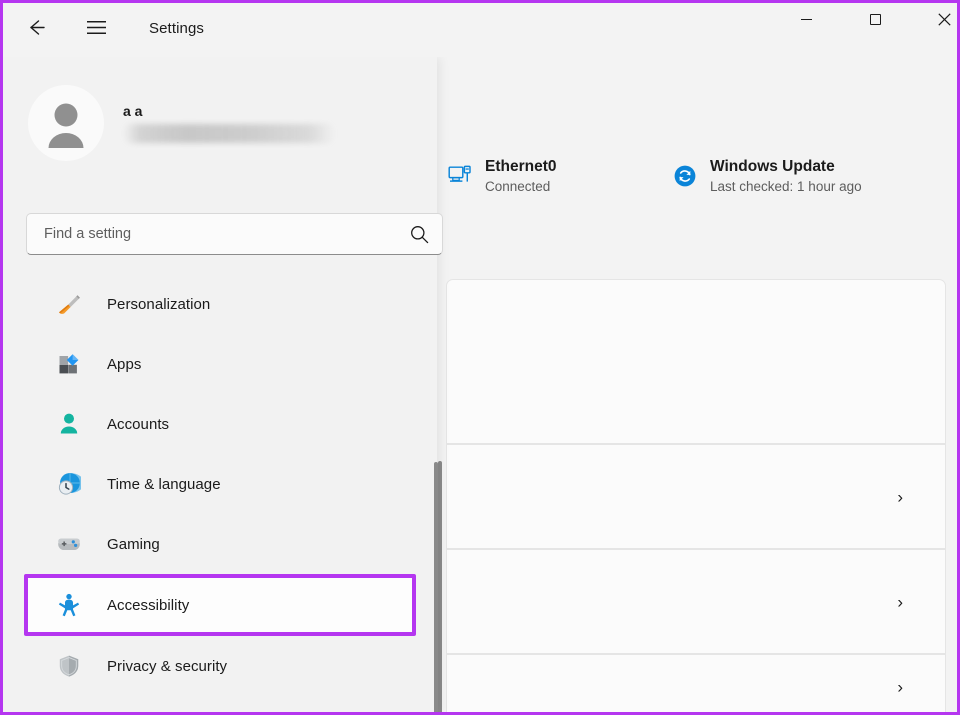 The height and width of the screenshot is (715, 960). I want to click on title-bar: Settings, so click(480, 30).